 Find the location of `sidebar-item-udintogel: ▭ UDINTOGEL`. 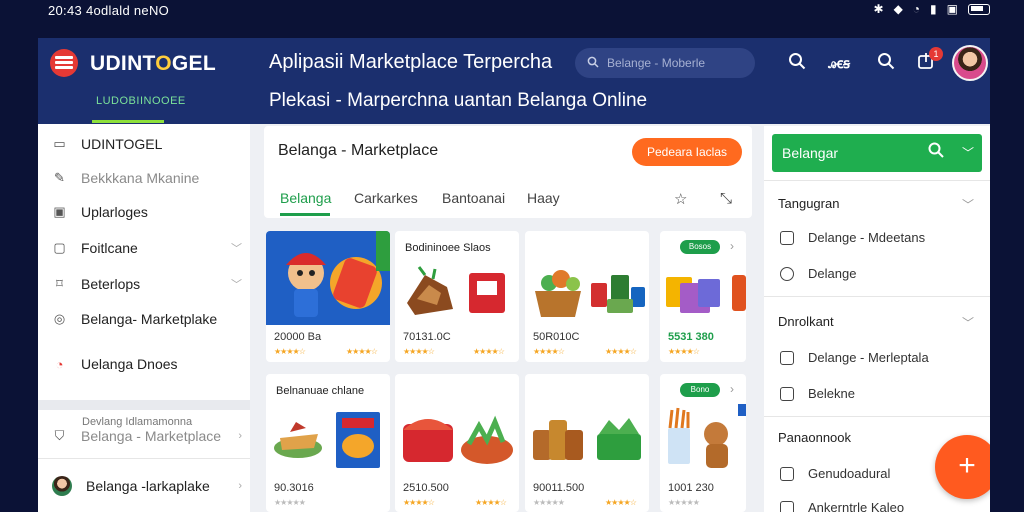

sidebar-item-udintogel: ▭ UDINTOGEL is located at coordinates (147, 144).